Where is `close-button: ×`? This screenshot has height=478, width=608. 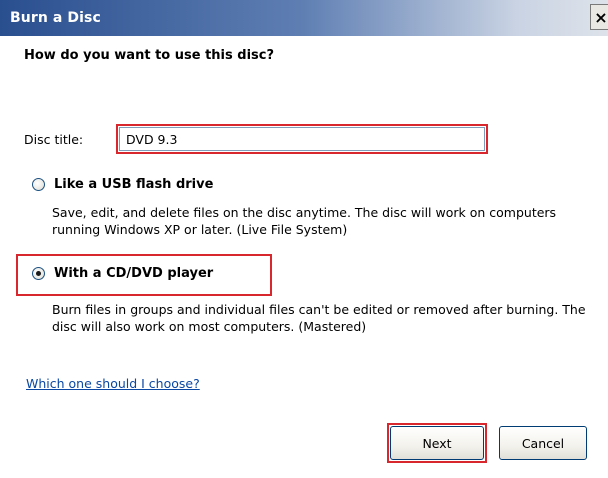
close-button: × is located at coordinates (599, 17).